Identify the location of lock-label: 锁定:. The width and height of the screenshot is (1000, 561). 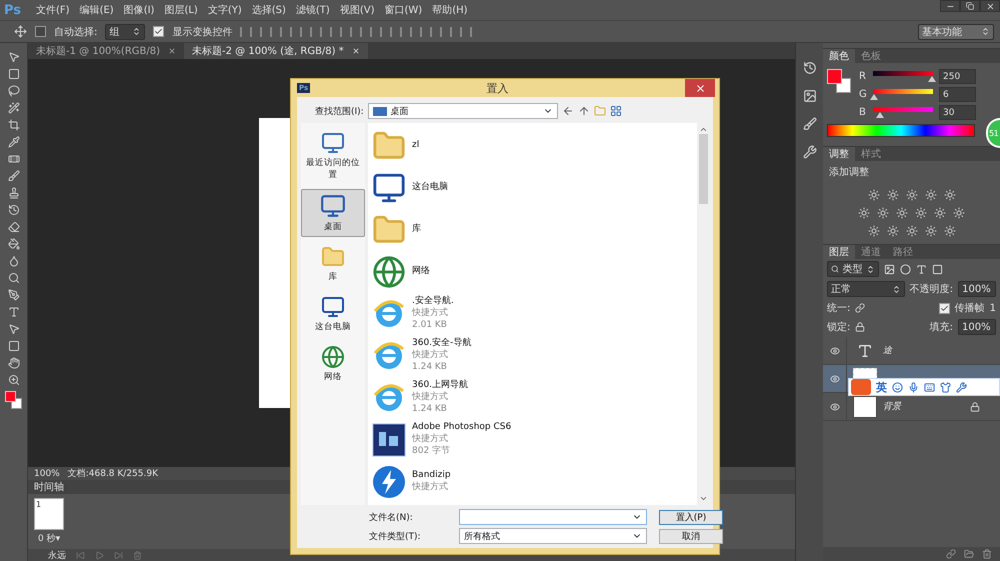
(838, 327).